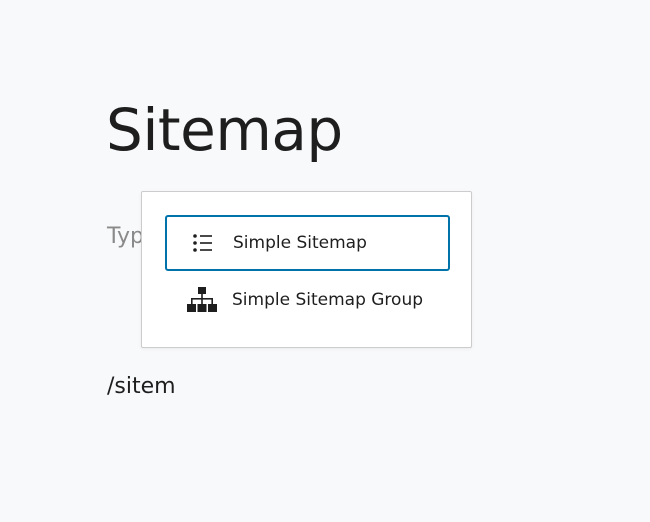 The height and width of the screenshot is (522, 650). I want to click on slash-command-input: /sitem, so click(141, 387).